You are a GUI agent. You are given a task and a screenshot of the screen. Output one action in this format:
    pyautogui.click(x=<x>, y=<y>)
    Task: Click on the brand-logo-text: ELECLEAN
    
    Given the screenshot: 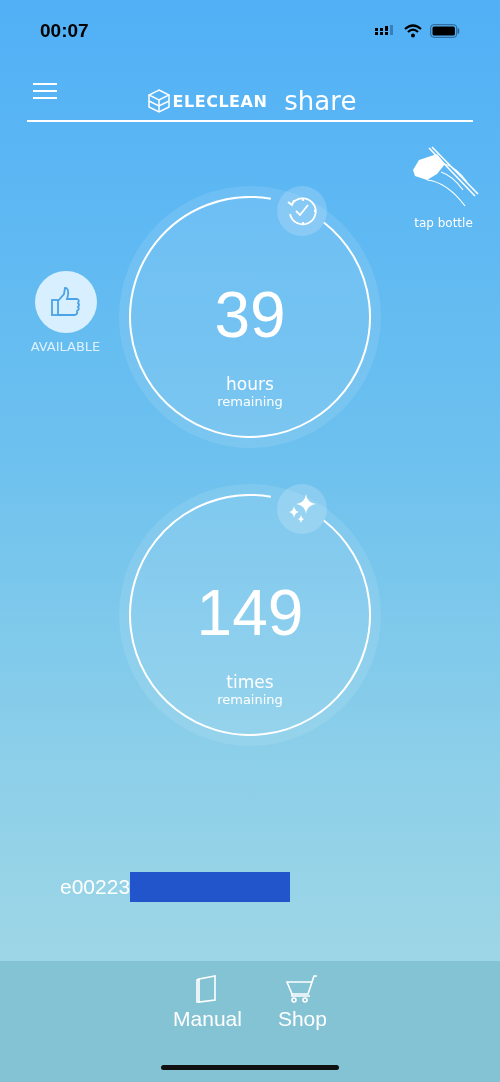 What is the action you would take?
    pyautogui.click(x=220, y=101)
    